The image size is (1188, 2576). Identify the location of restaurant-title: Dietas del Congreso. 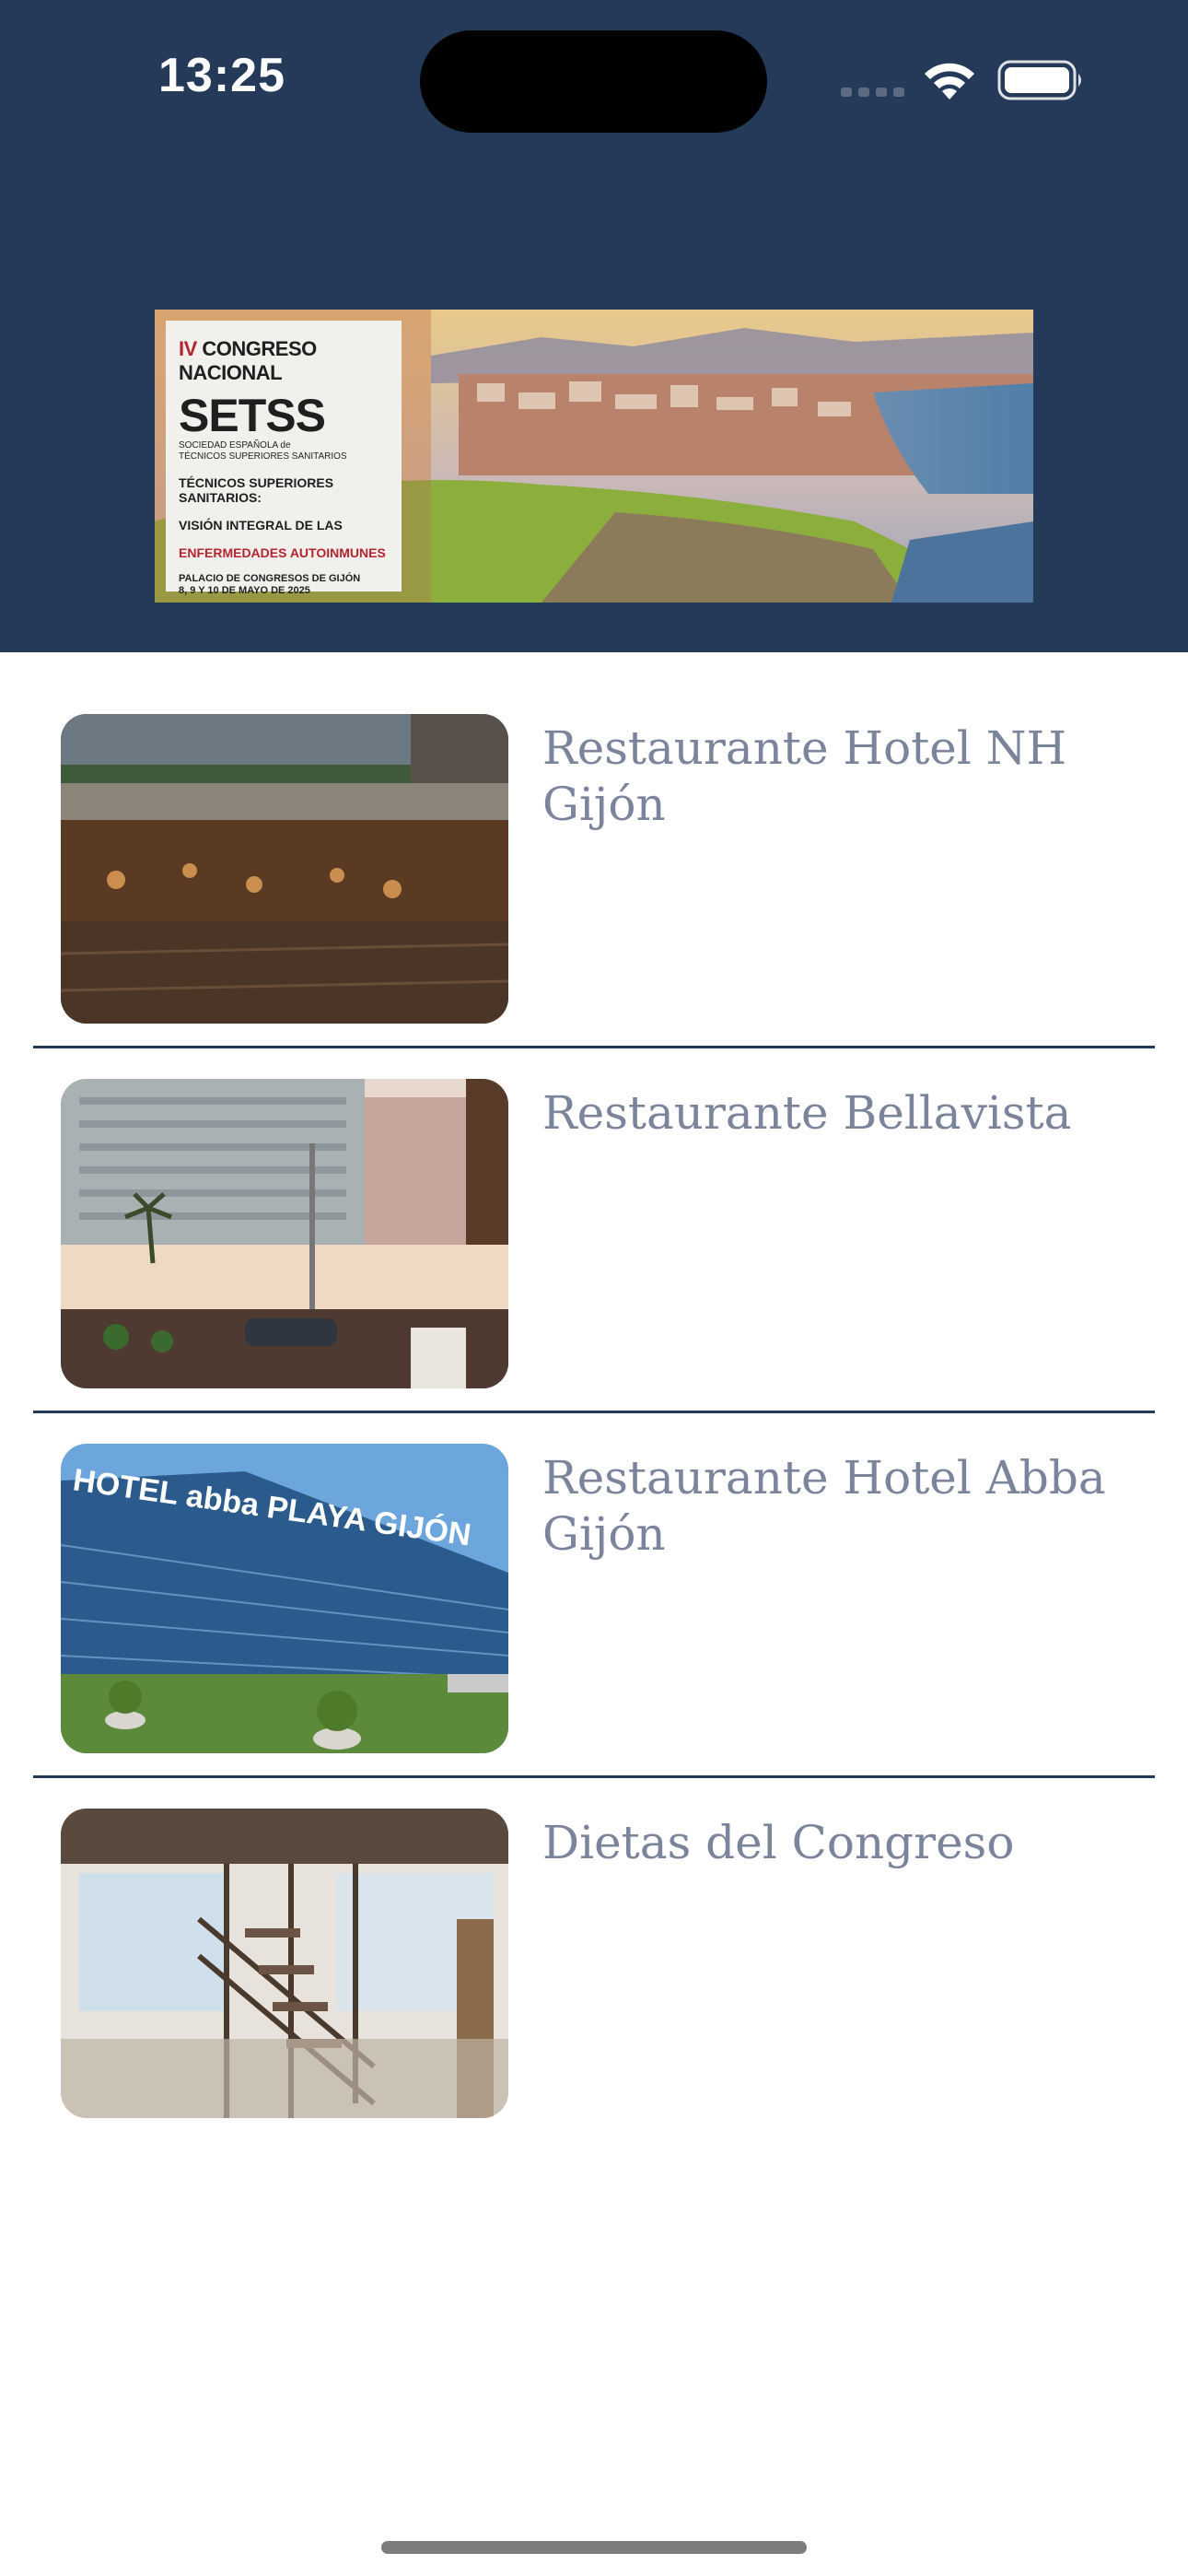
(778, 1842).